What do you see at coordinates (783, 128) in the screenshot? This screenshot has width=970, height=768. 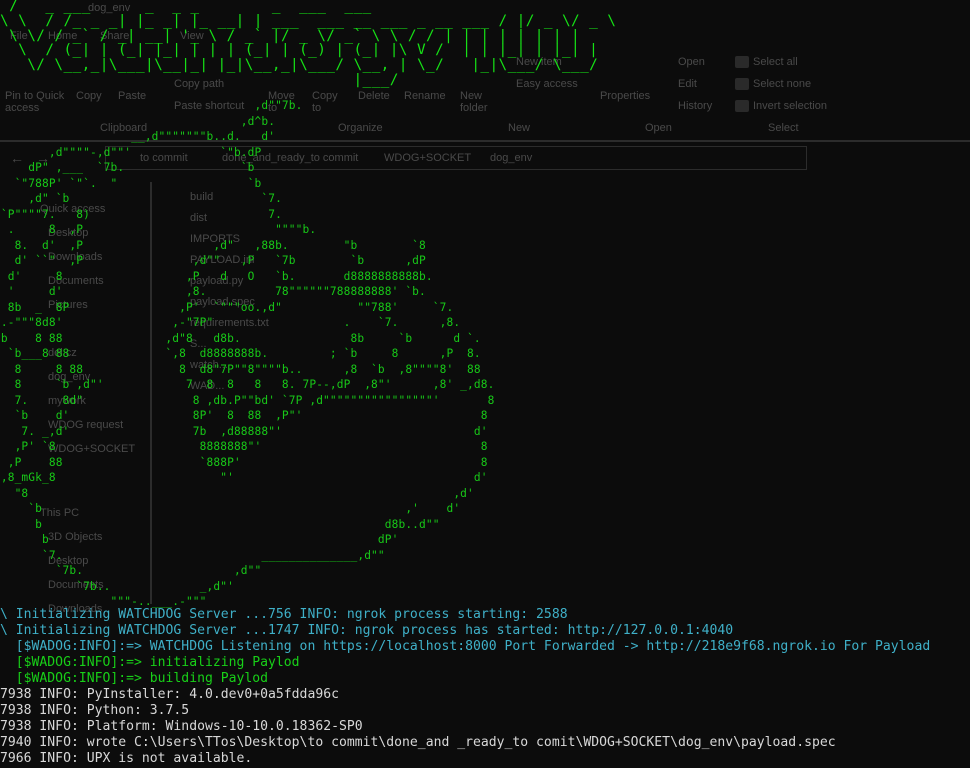 I see `group-select: Select` at bounding box center [783, 128].